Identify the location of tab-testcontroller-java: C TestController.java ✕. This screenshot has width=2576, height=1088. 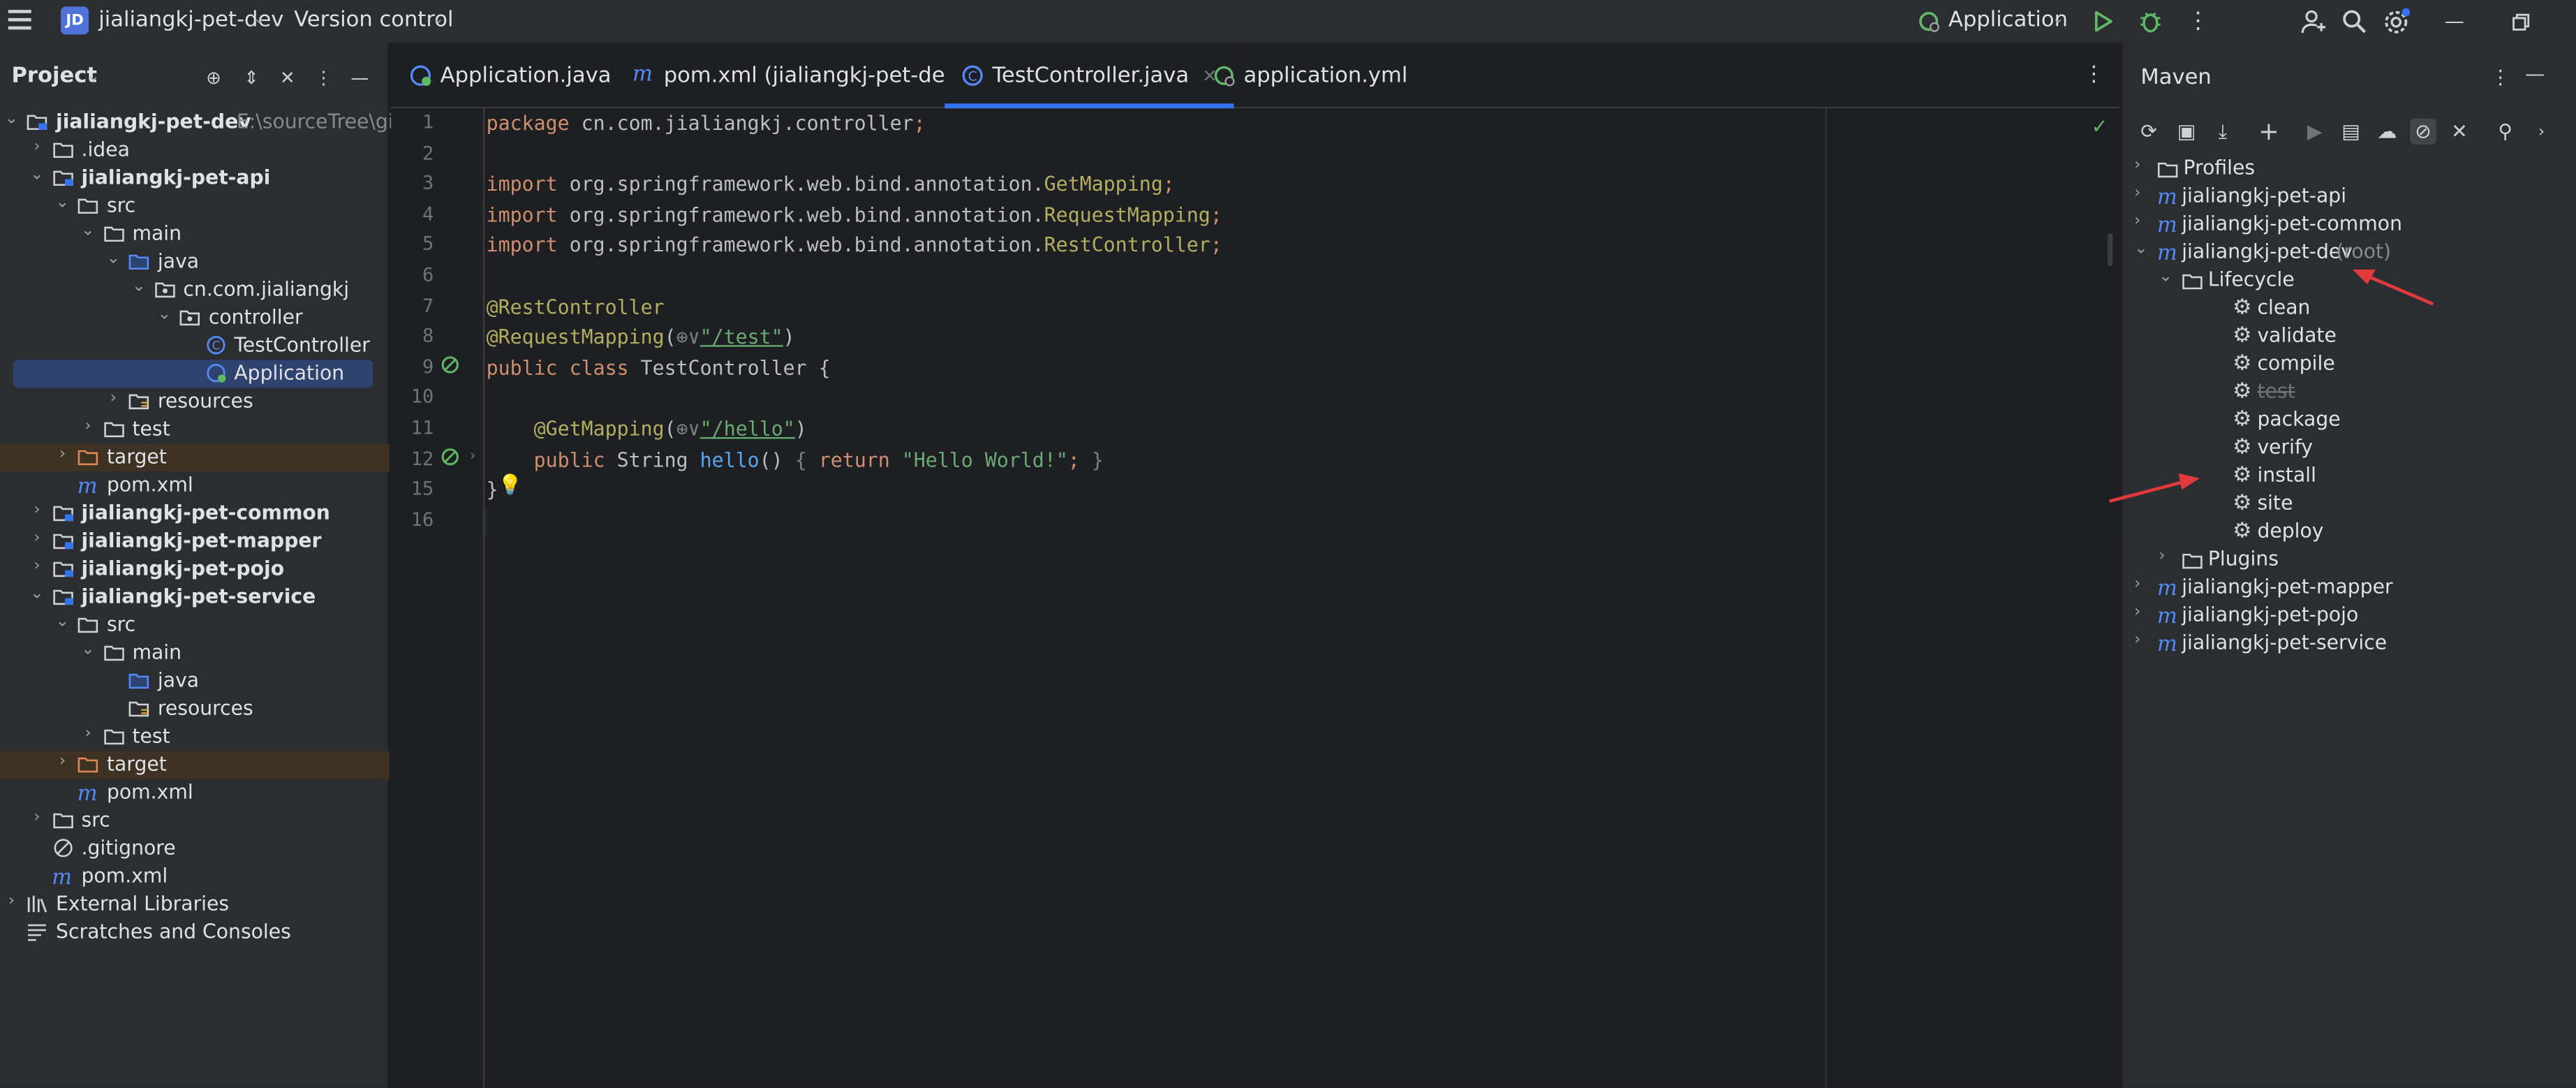
(1089, 76).